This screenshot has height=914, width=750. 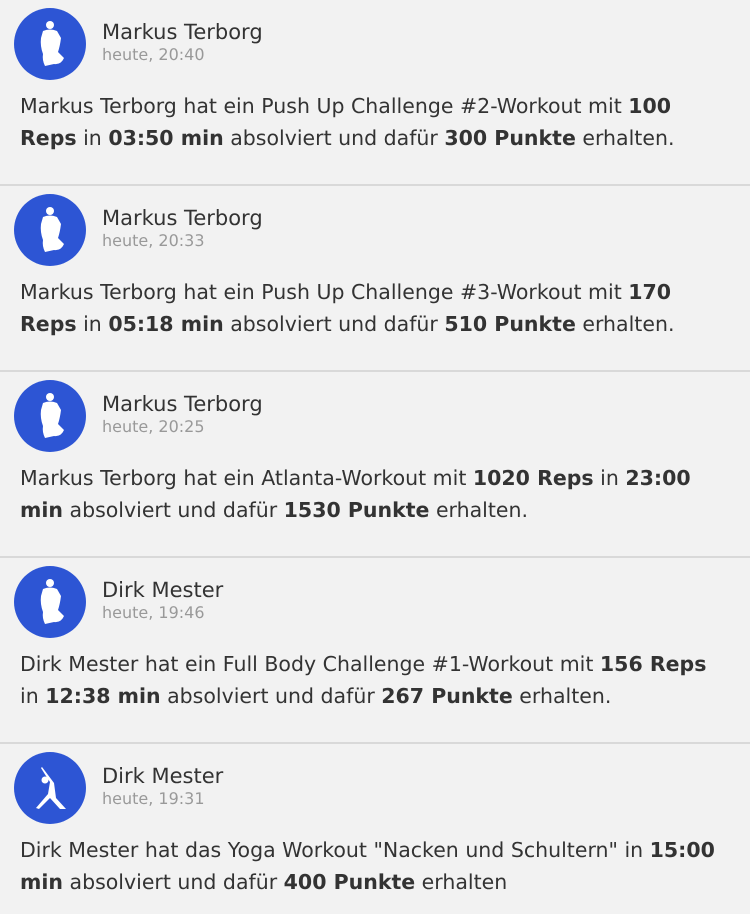 What do you see at coordinates (348, 122) in the screenshot?
I see `activity-message: Markus Terborg hat ein Push Up Challenge #2-Workout mit 100 Reps in 03:50 min absolviert und dafür 300 Punkte erhalten.` at bounding box center [348, 122].